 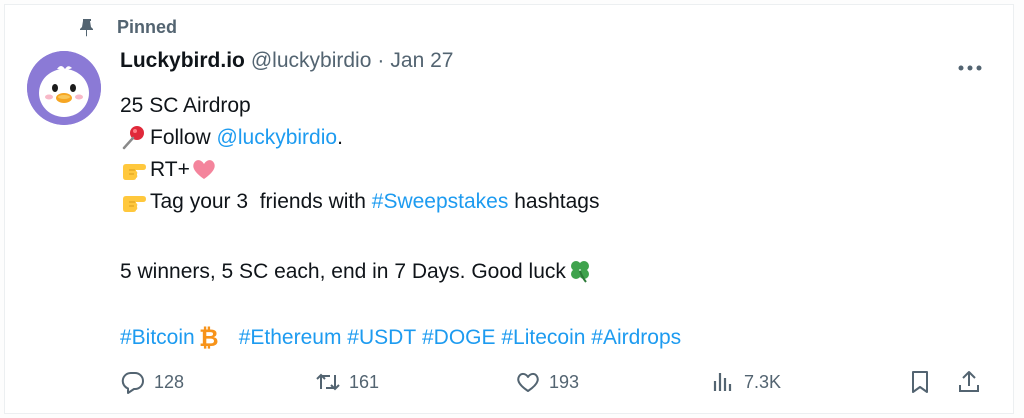 What do you see at coordinates (636, 337) in the screenshot?
I see `hashtag-link: #Airdrops` at bounding box center [636, 337].